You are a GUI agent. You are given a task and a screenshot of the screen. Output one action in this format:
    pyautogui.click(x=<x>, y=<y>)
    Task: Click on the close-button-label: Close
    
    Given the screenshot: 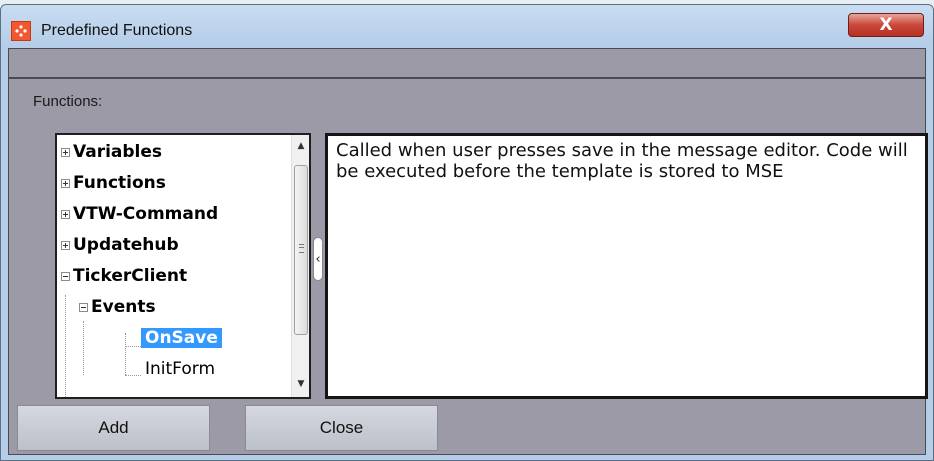 What is the action you would take?
    pyautogui.click(x=341, y=427)
    